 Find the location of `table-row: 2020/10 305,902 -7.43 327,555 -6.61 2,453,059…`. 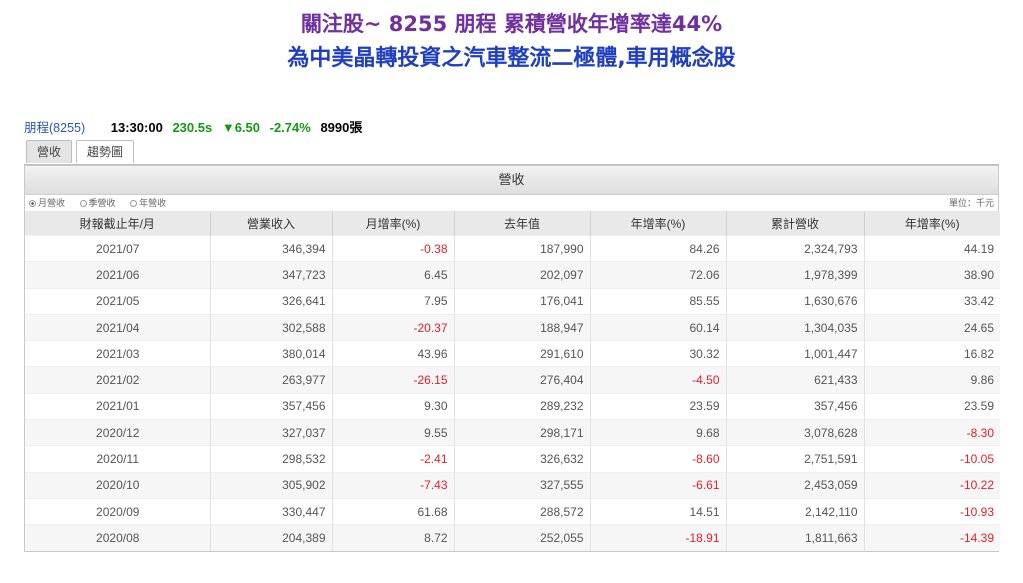

table-row: 2020/10 305,902 -7.43 327,555 -6.61 2,453,059… is located at coordinates (512, 485).